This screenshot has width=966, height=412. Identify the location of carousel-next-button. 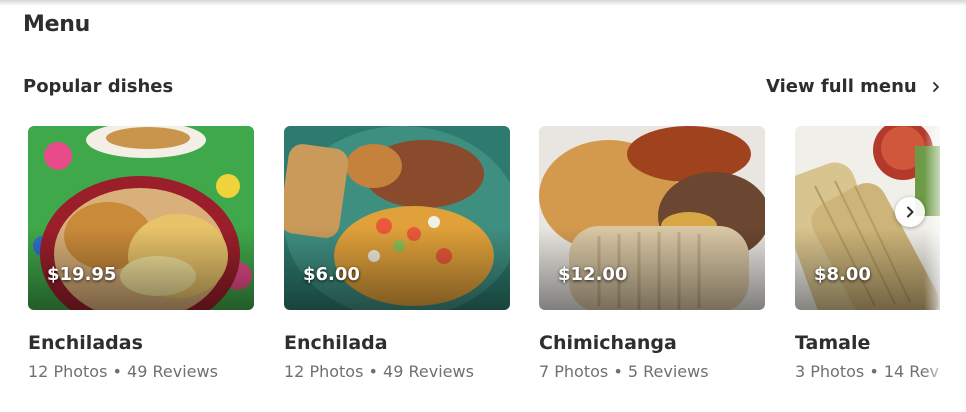
(910, 212).